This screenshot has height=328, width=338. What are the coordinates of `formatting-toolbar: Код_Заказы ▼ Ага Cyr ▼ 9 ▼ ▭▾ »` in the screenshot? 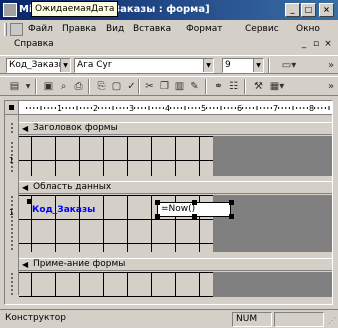 It's located at (169, 64).